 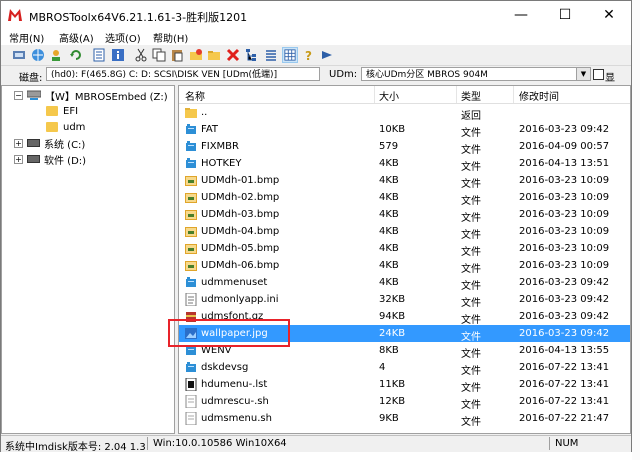 What do you see at coordinates (564, 129) in the screenshot?
I see `file-modified: 2016-03-23 09:42` at bounding box center [564, 129].